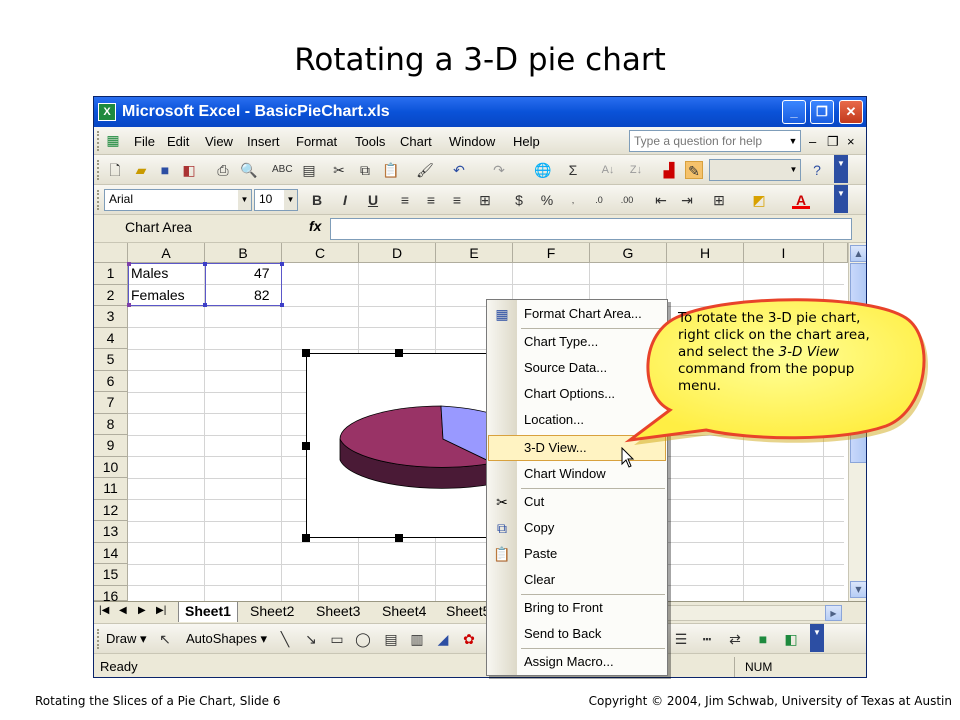 This screenshot has height=720, width=960. What do you see at coordinates (309, 170) in the screenshot?
I see `research-icon: ▤` at bounding box center [309, 170].